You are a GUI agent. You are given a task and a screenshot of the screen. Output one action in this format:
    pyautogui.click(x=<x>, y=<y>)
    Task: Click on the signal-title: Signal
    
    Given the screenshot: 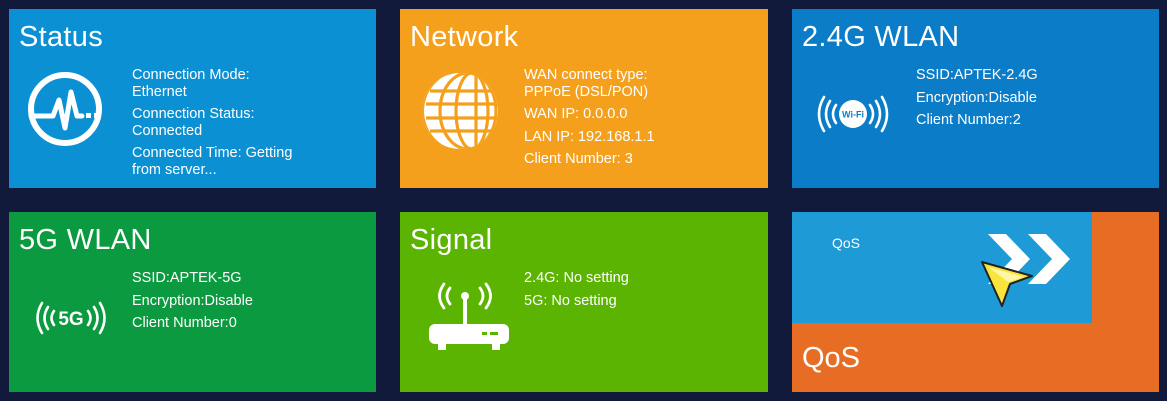 What is the action you would take?
    pyautogui.click(x=451, y=240)
    